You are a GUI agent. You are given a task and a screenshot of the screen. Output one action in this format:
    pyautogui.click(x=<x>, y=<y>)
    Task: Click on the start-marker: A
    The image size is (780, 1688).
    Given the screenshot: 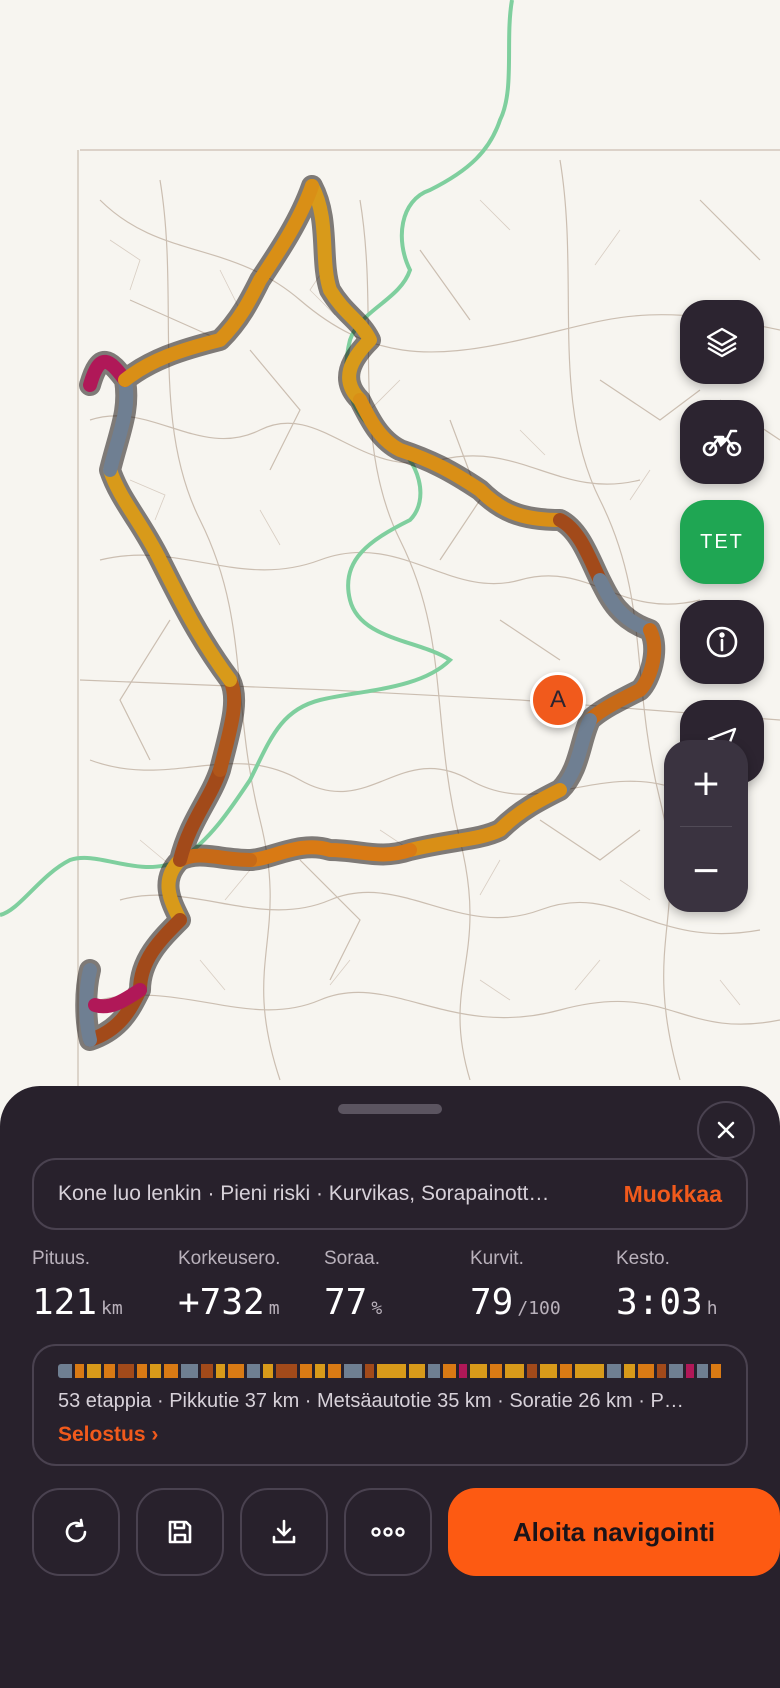 What is the action you would take?
    pyautogui.click(x=558, y=700)
    